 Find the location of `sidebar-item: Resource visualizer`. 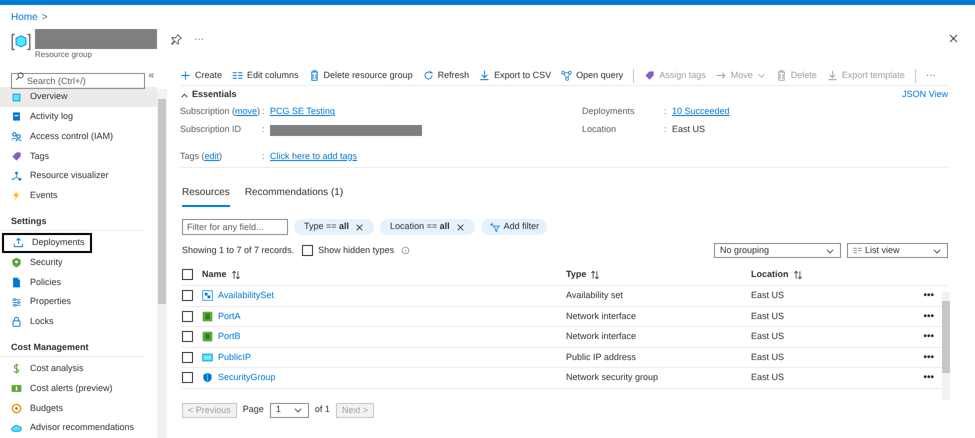

sidebar-item: Resource visualizer is located at coordinates (78, 176).